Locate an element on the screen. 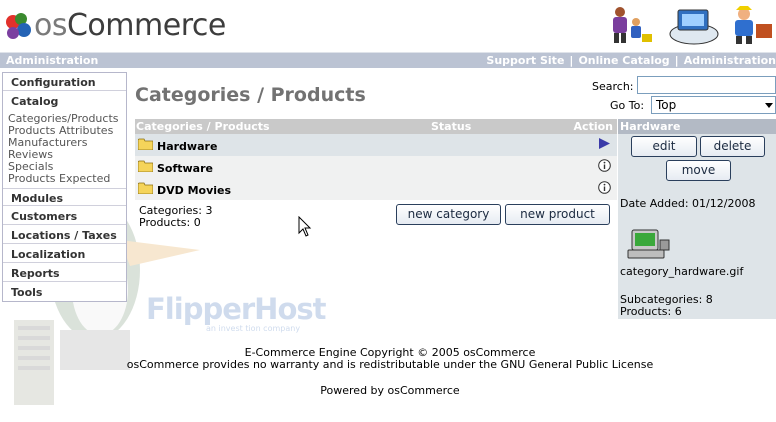 The image size is (776, 422). support-site-link: Support Site is located at coordinates (525, 60).